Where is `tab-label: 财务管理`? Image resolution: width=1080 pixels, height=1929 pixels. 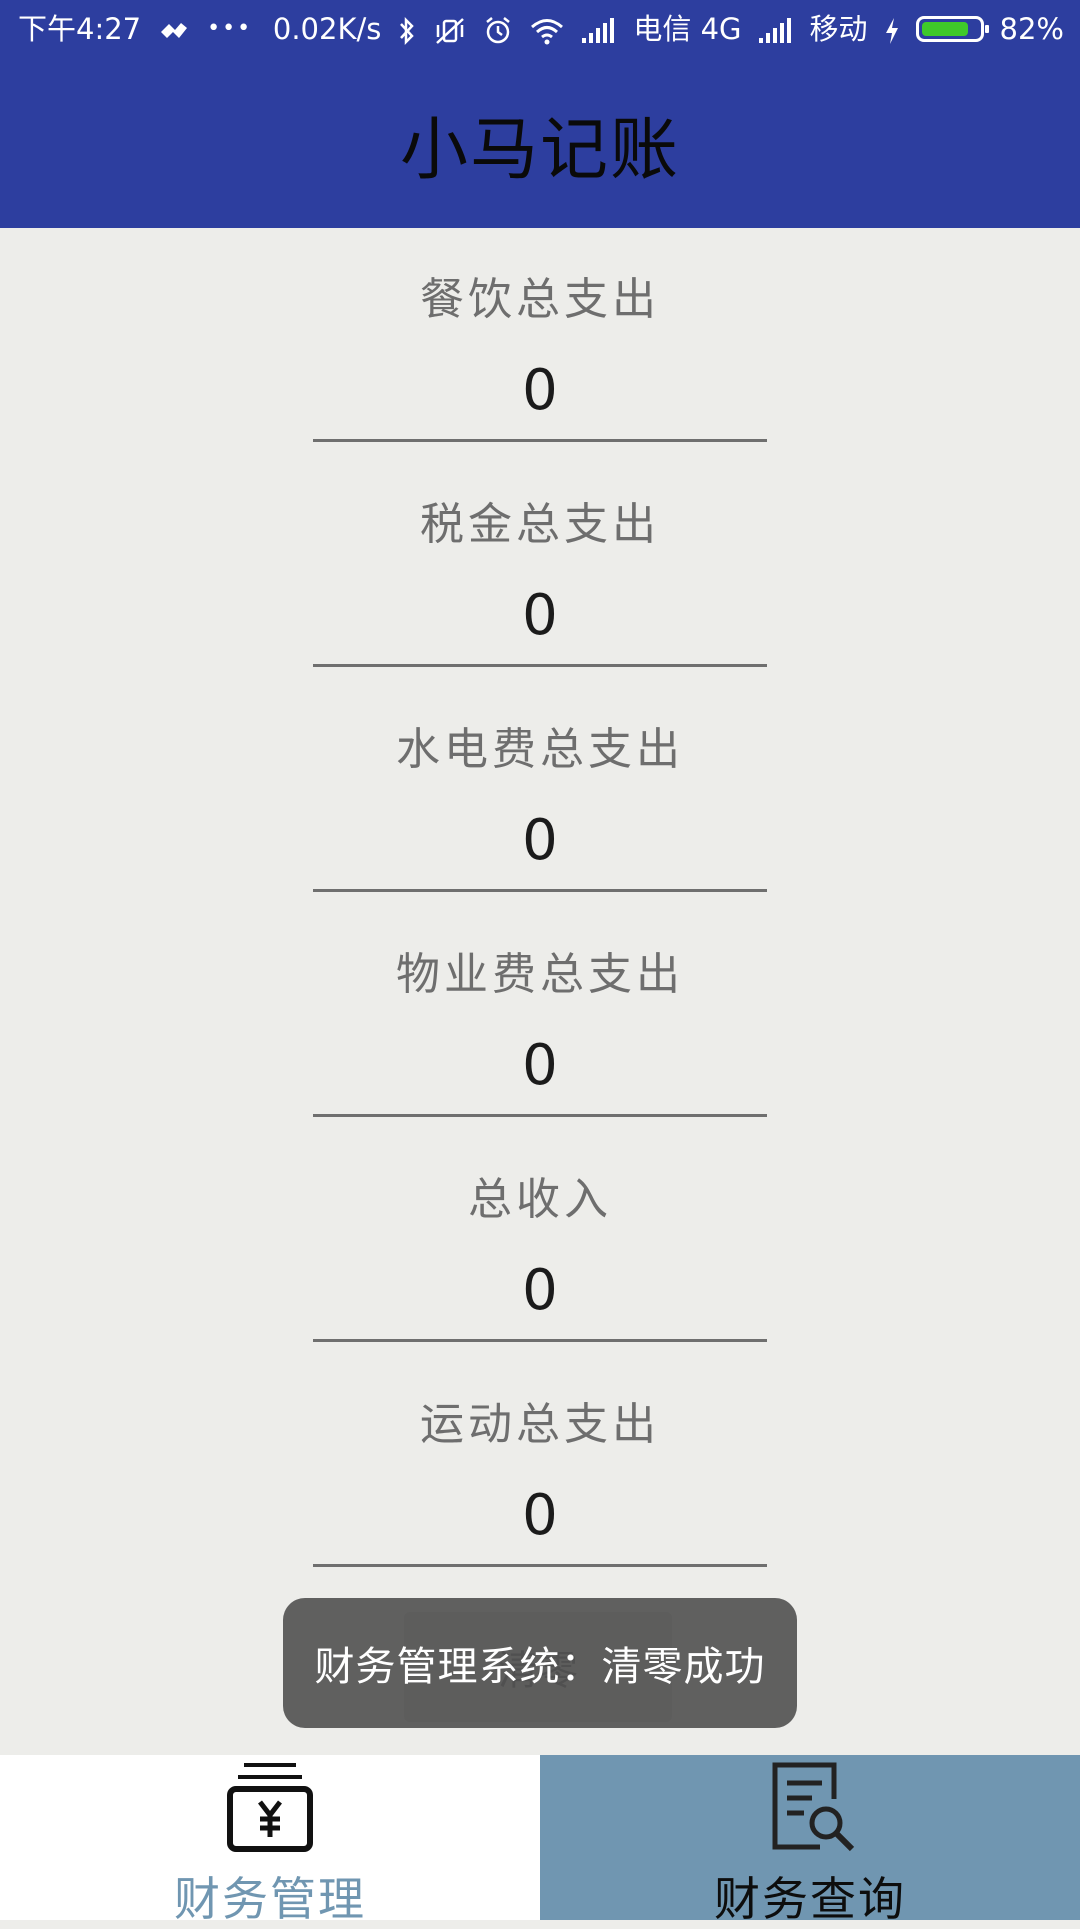 tab-label: 财务管理 is located at coordinates (270, 1899).